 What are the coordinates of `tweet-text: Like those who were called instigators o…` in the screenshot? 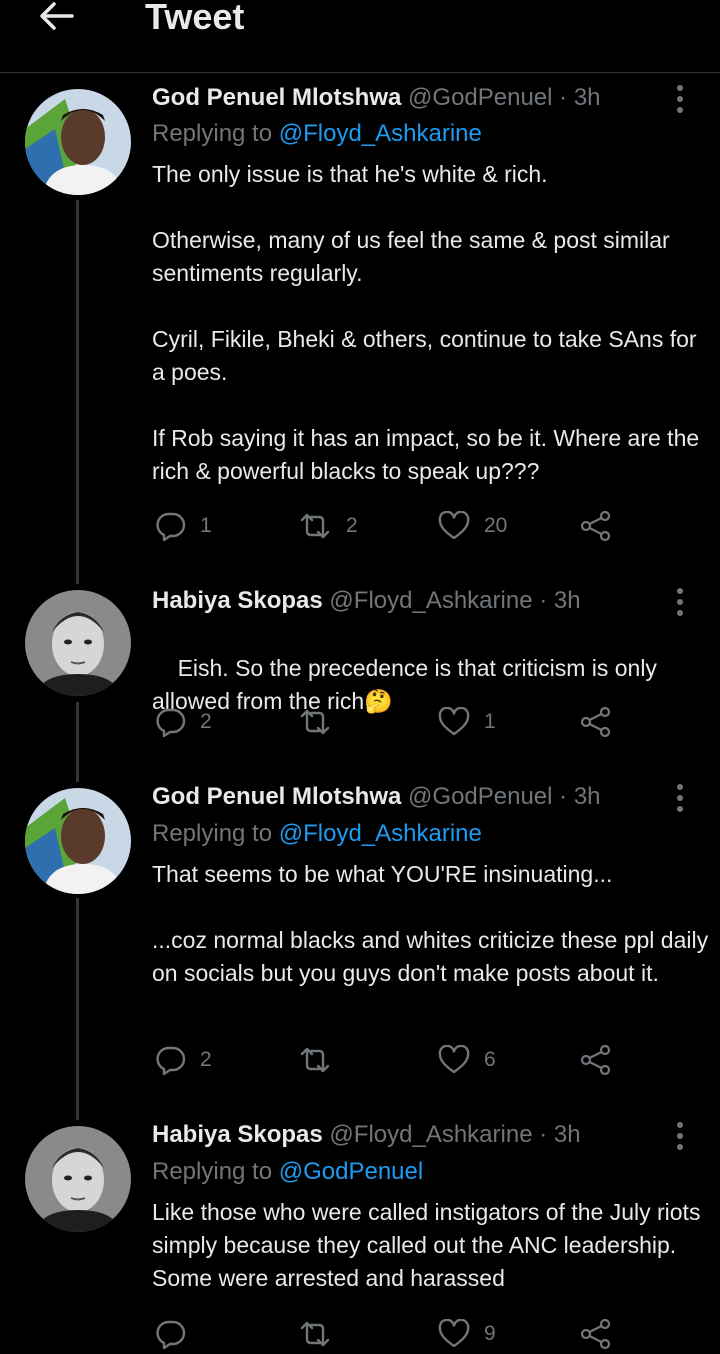 It's located at (429, 1245).